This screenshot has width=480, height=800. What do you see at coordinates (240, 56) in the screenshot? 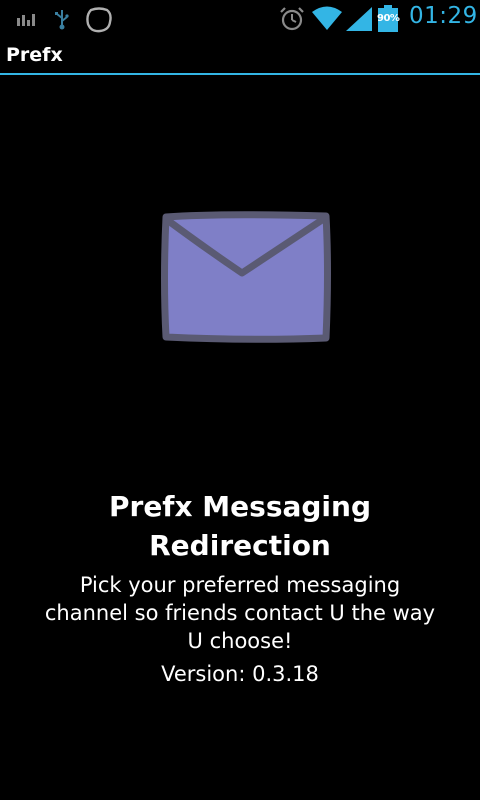
I see `app-title-bar: Prefx` at bounding box center [240, 56].